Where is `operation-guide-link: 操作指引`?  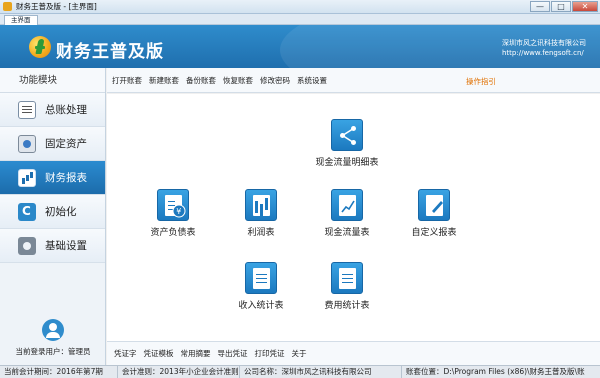
operation-guide-link: 操作指引 is located at coordinates (481, 81).